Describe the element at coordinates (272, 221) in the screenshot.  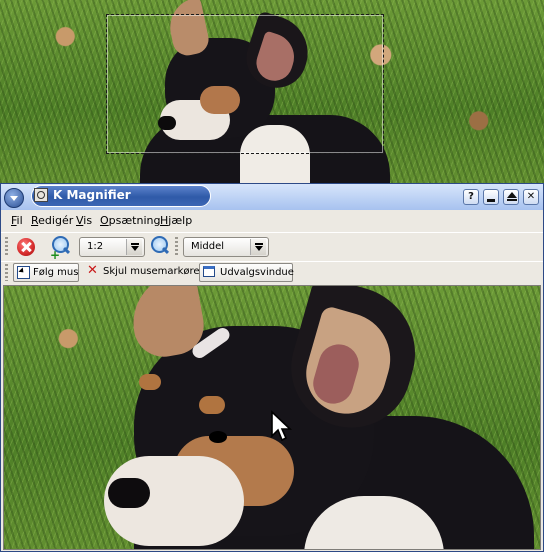
I see `menubar: Fil Redigér Vis Opsætning Hjælp` at that location.